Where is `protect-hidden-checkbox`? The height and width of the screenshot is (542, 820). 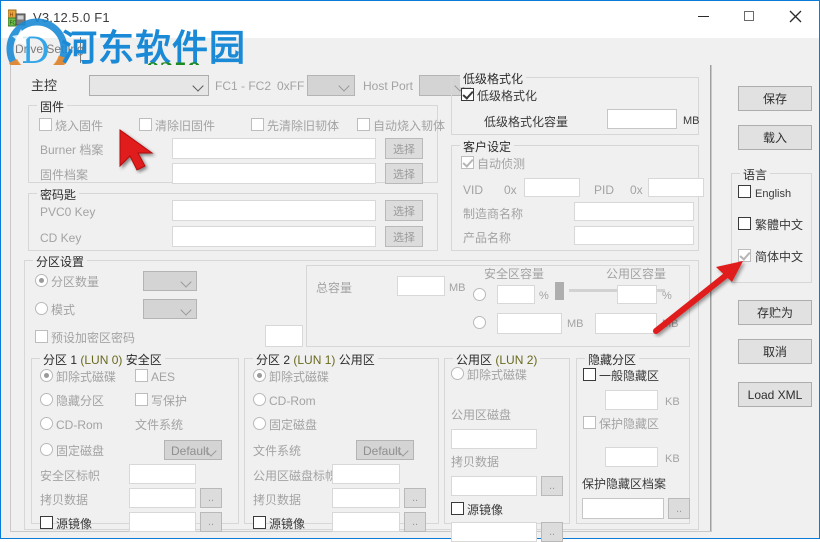
protect-hidden-checkbox is located at coordinates (589, 422).